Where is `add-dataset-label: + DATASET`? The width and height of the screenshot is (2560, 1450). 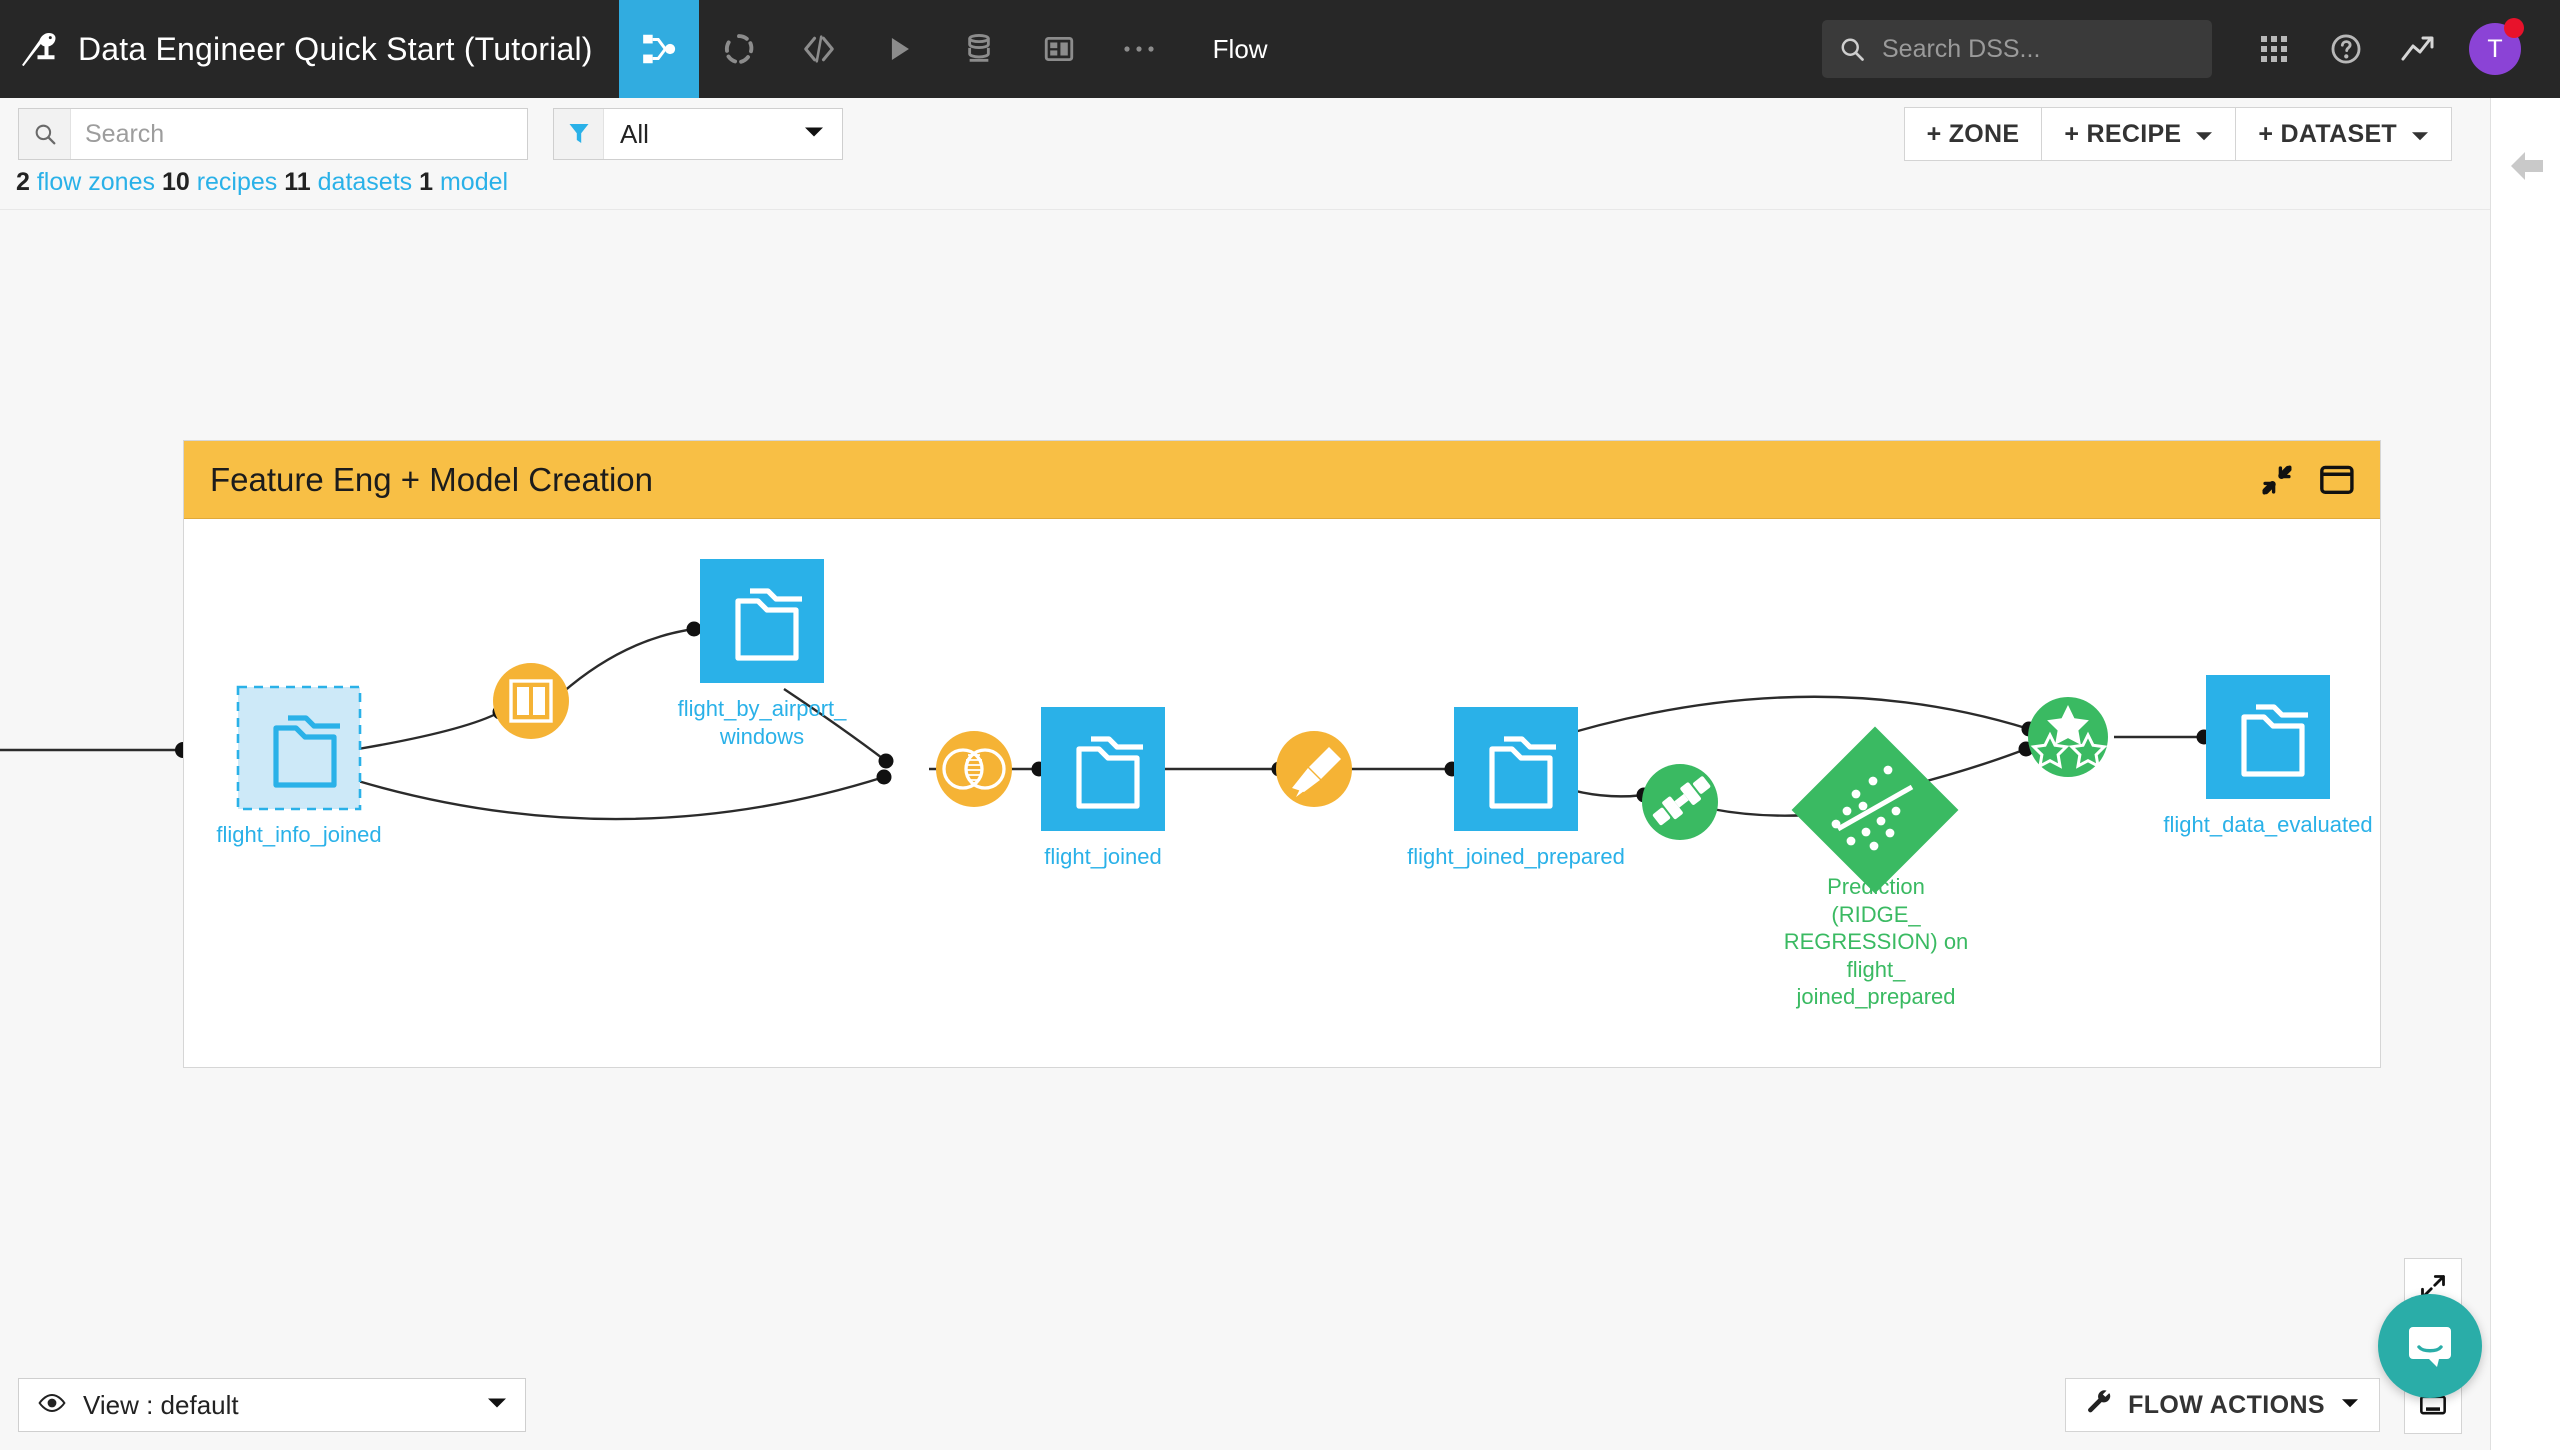
add-dataset-label: + DATASET is located at coordinates (2327, 133).